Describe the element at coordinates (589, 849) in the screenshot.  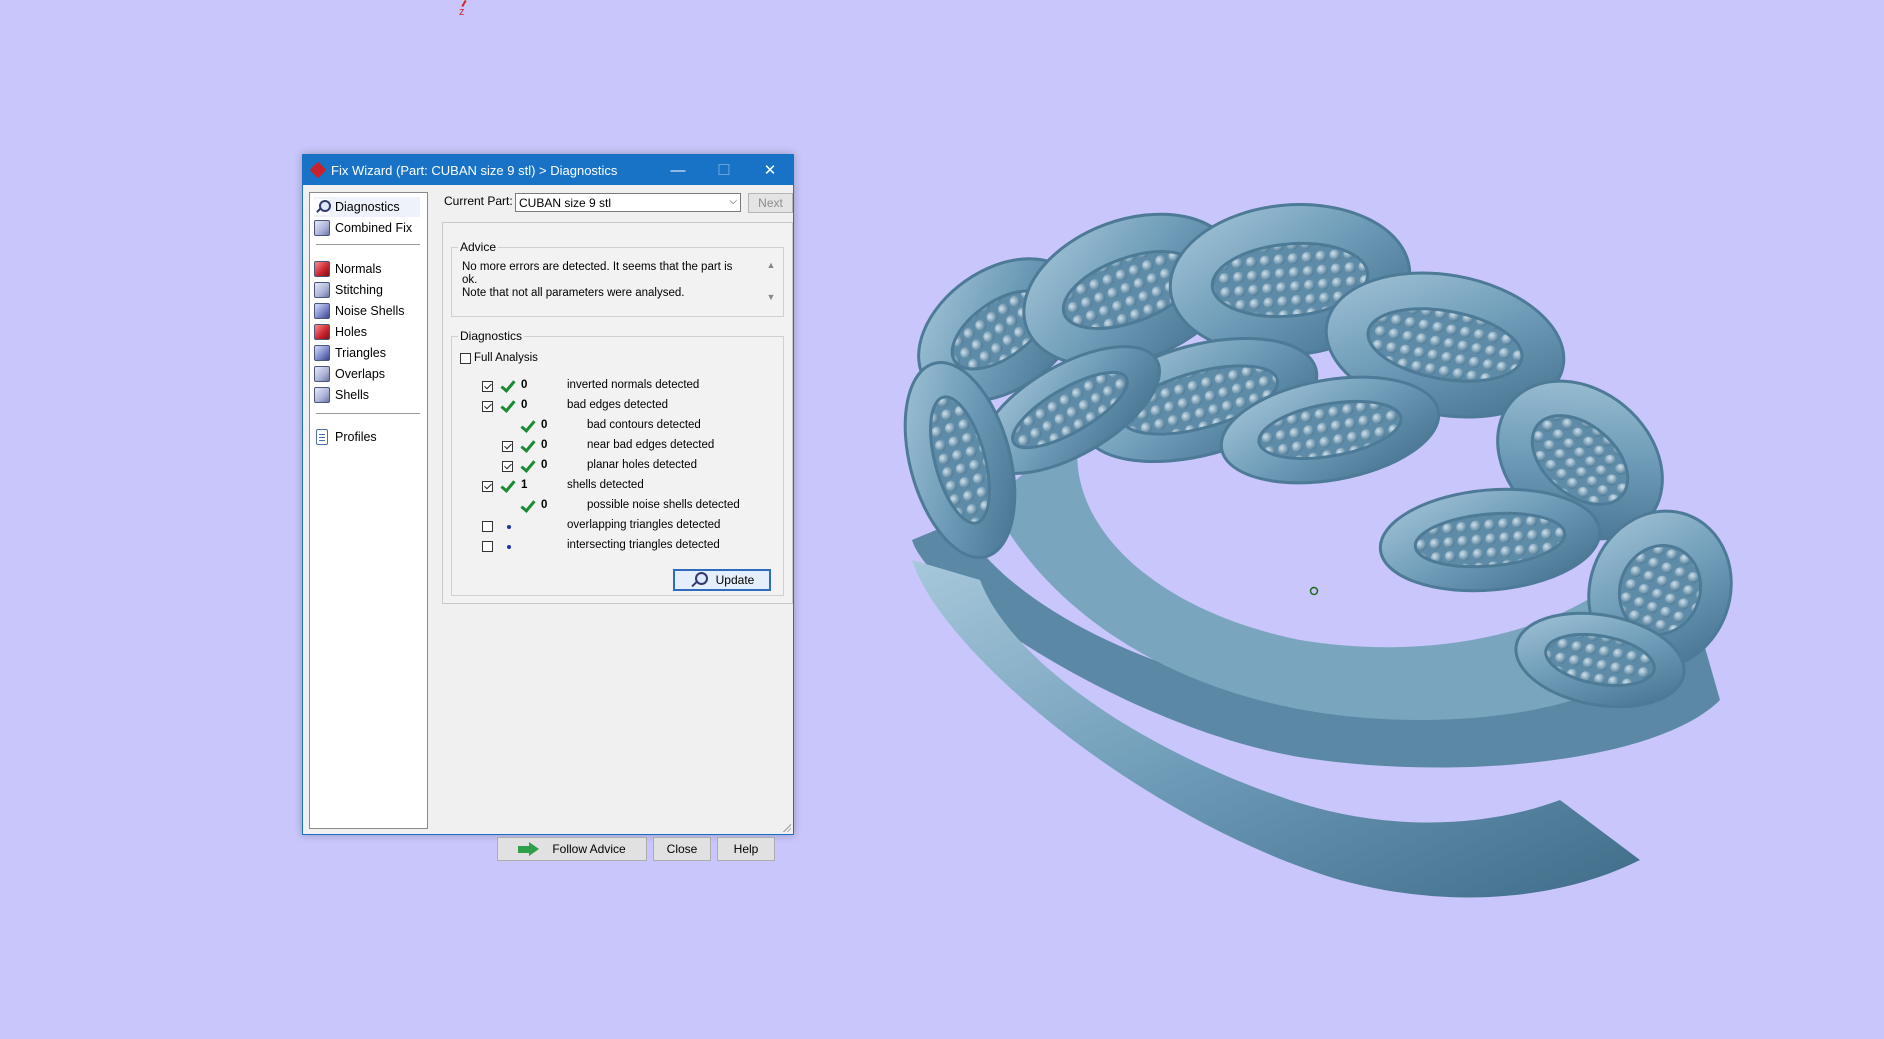
I see `follow-advice-label: Follow Advice` at that location.